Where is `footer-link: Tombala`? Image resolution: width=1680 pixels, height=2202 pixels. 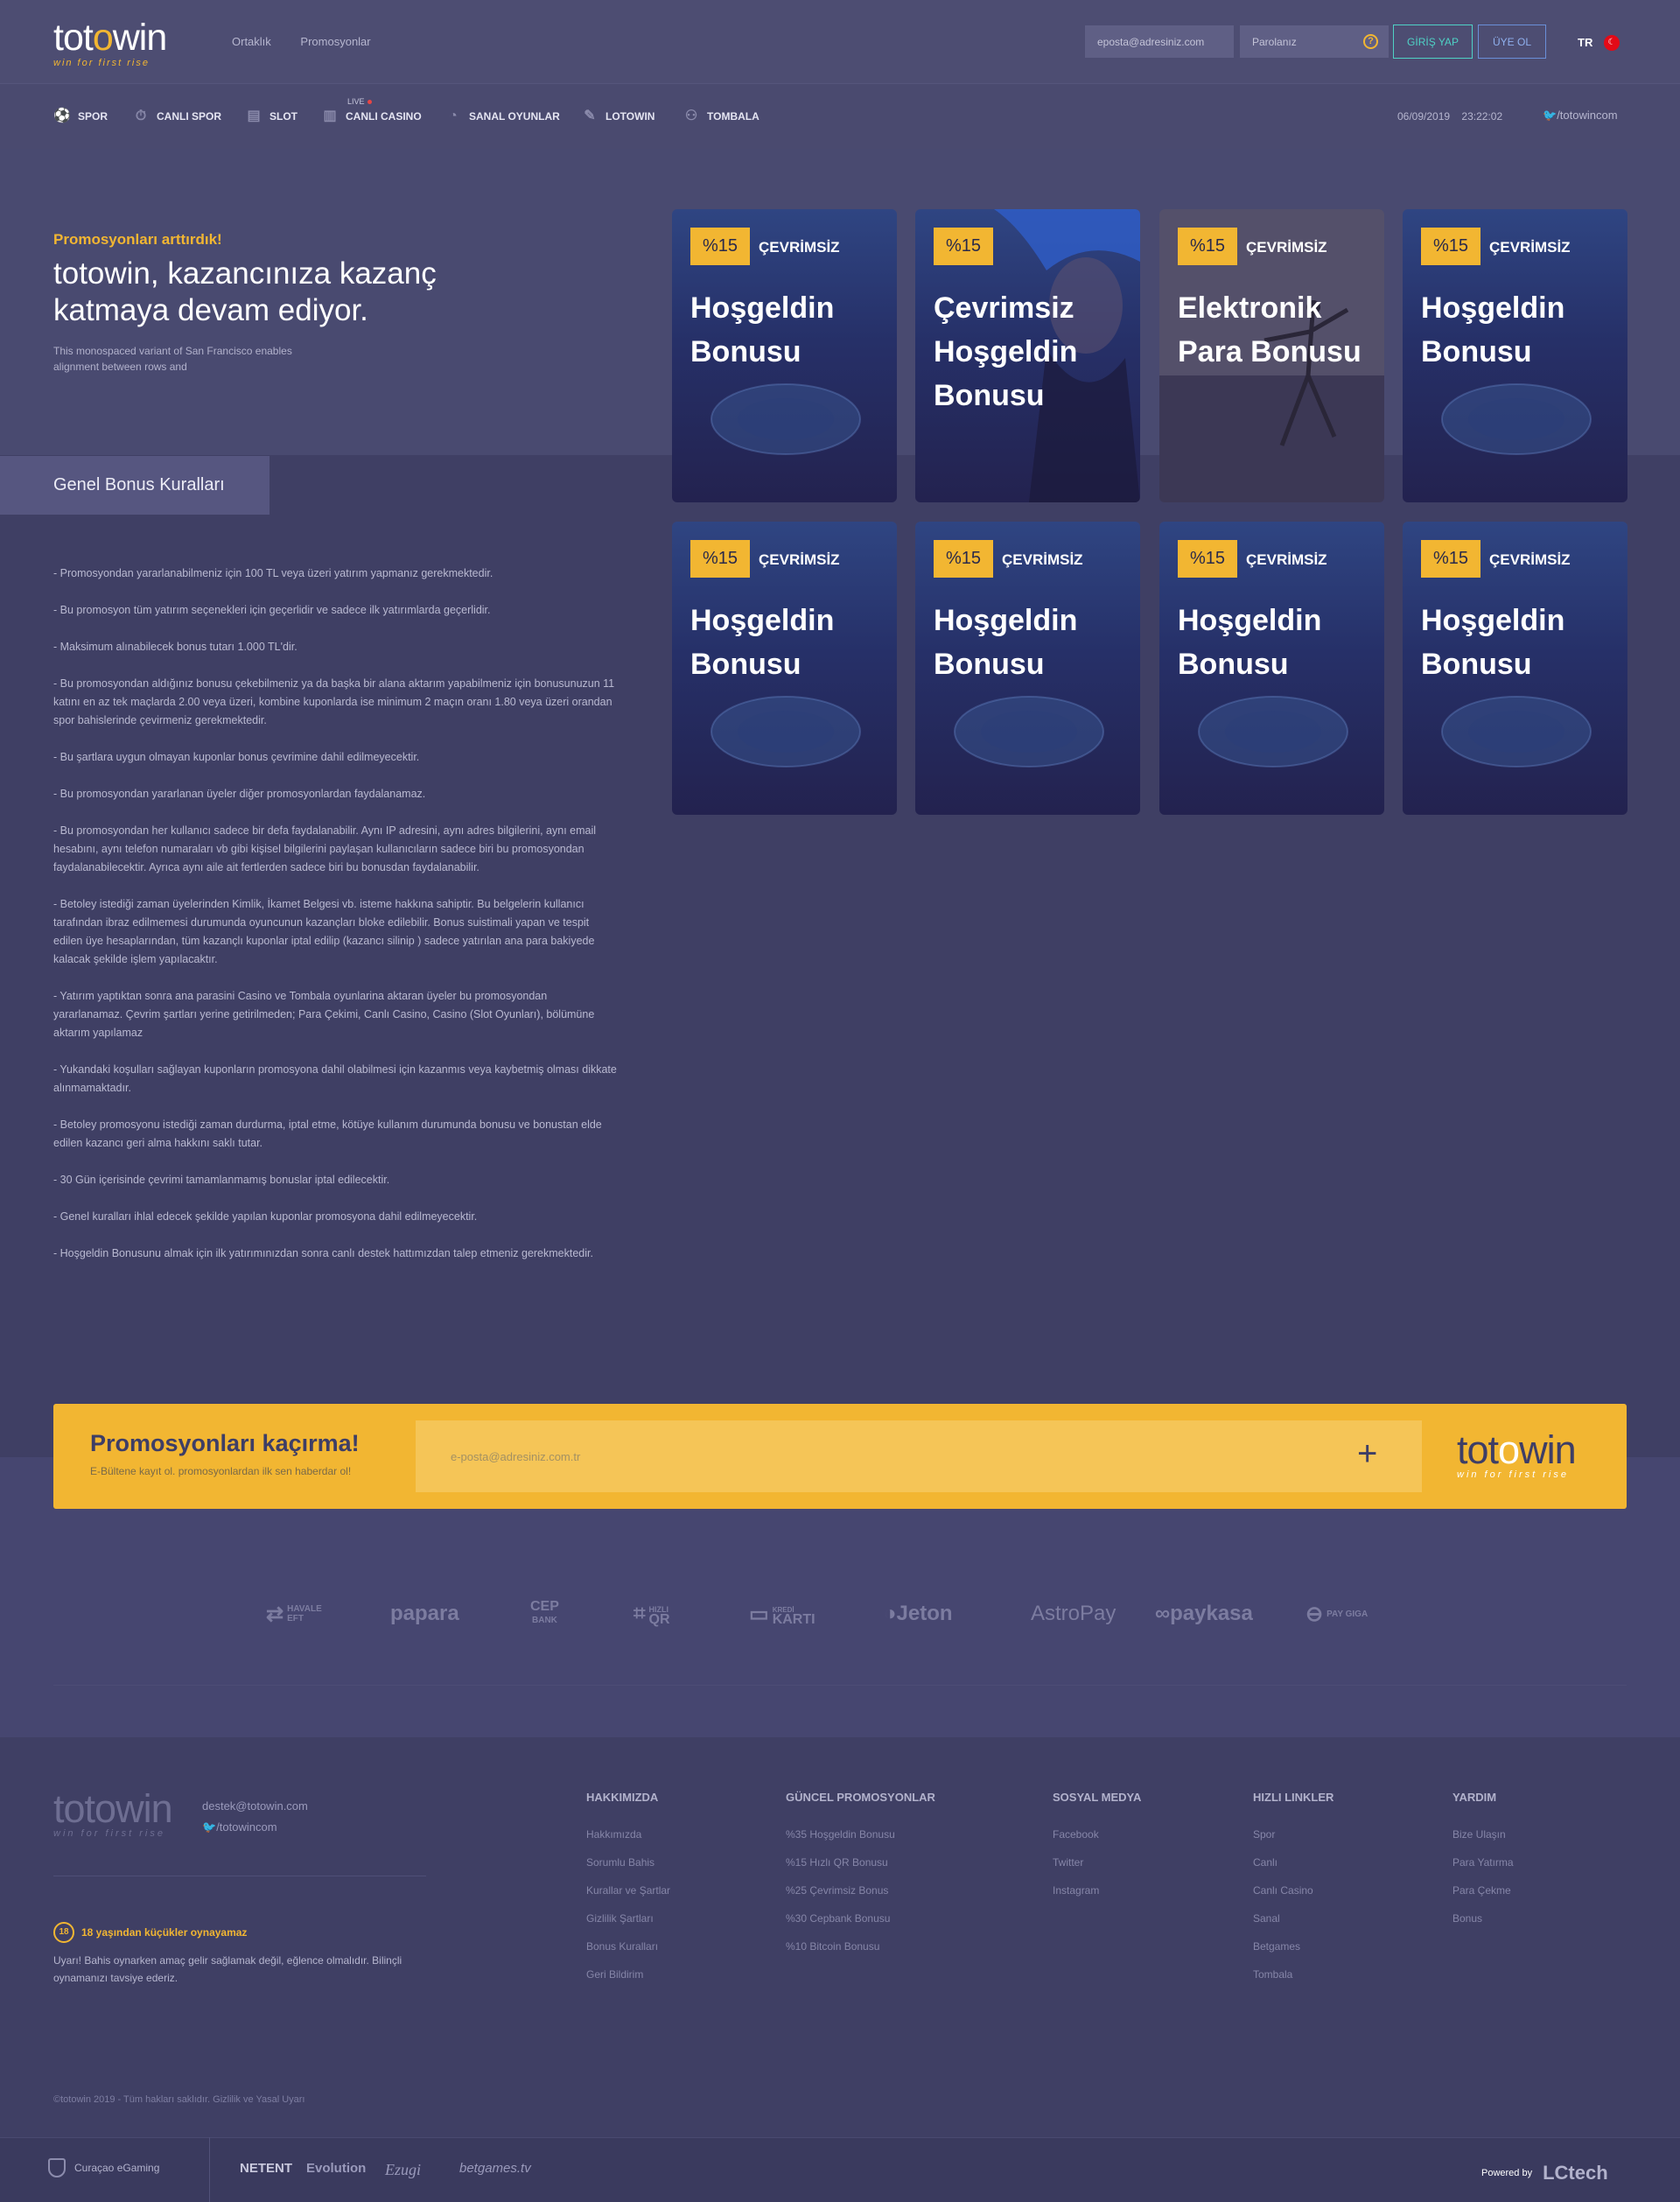 footer-link: Tombala is located at coordinates (1293, 1974).